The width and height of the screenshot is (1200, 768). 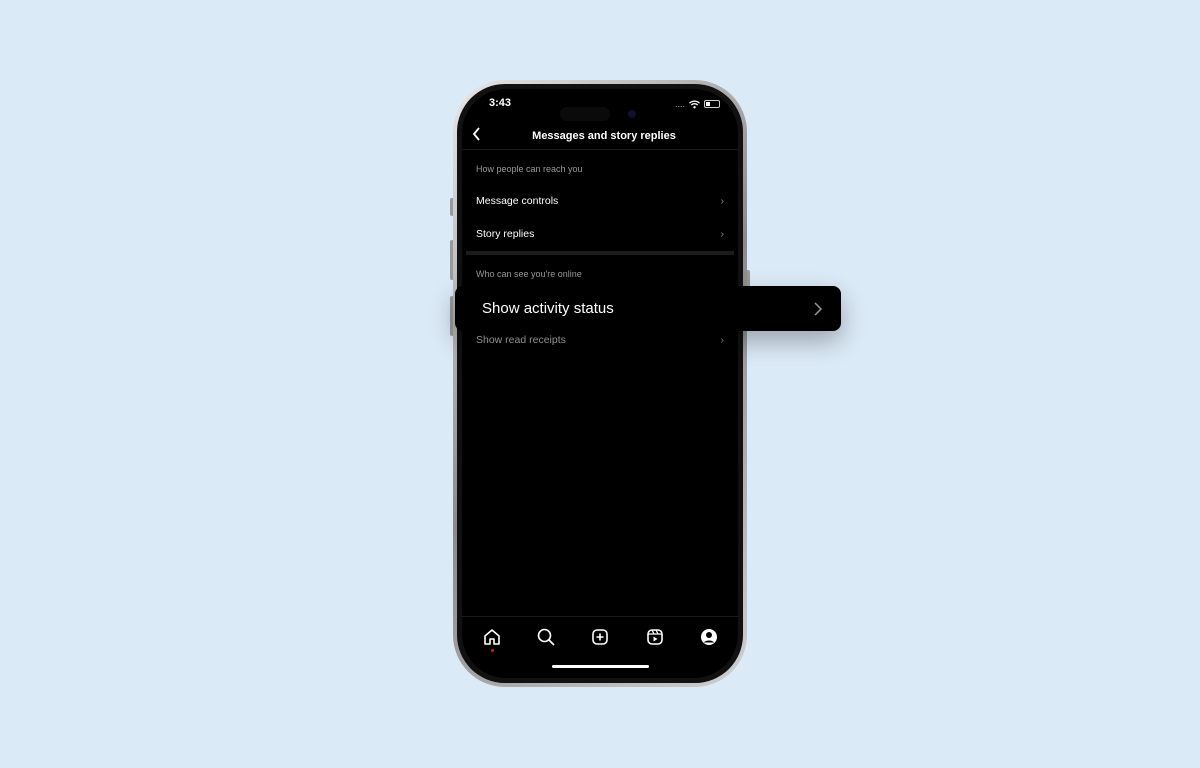 I want to click on search-icon, so click(x=546, y=637).